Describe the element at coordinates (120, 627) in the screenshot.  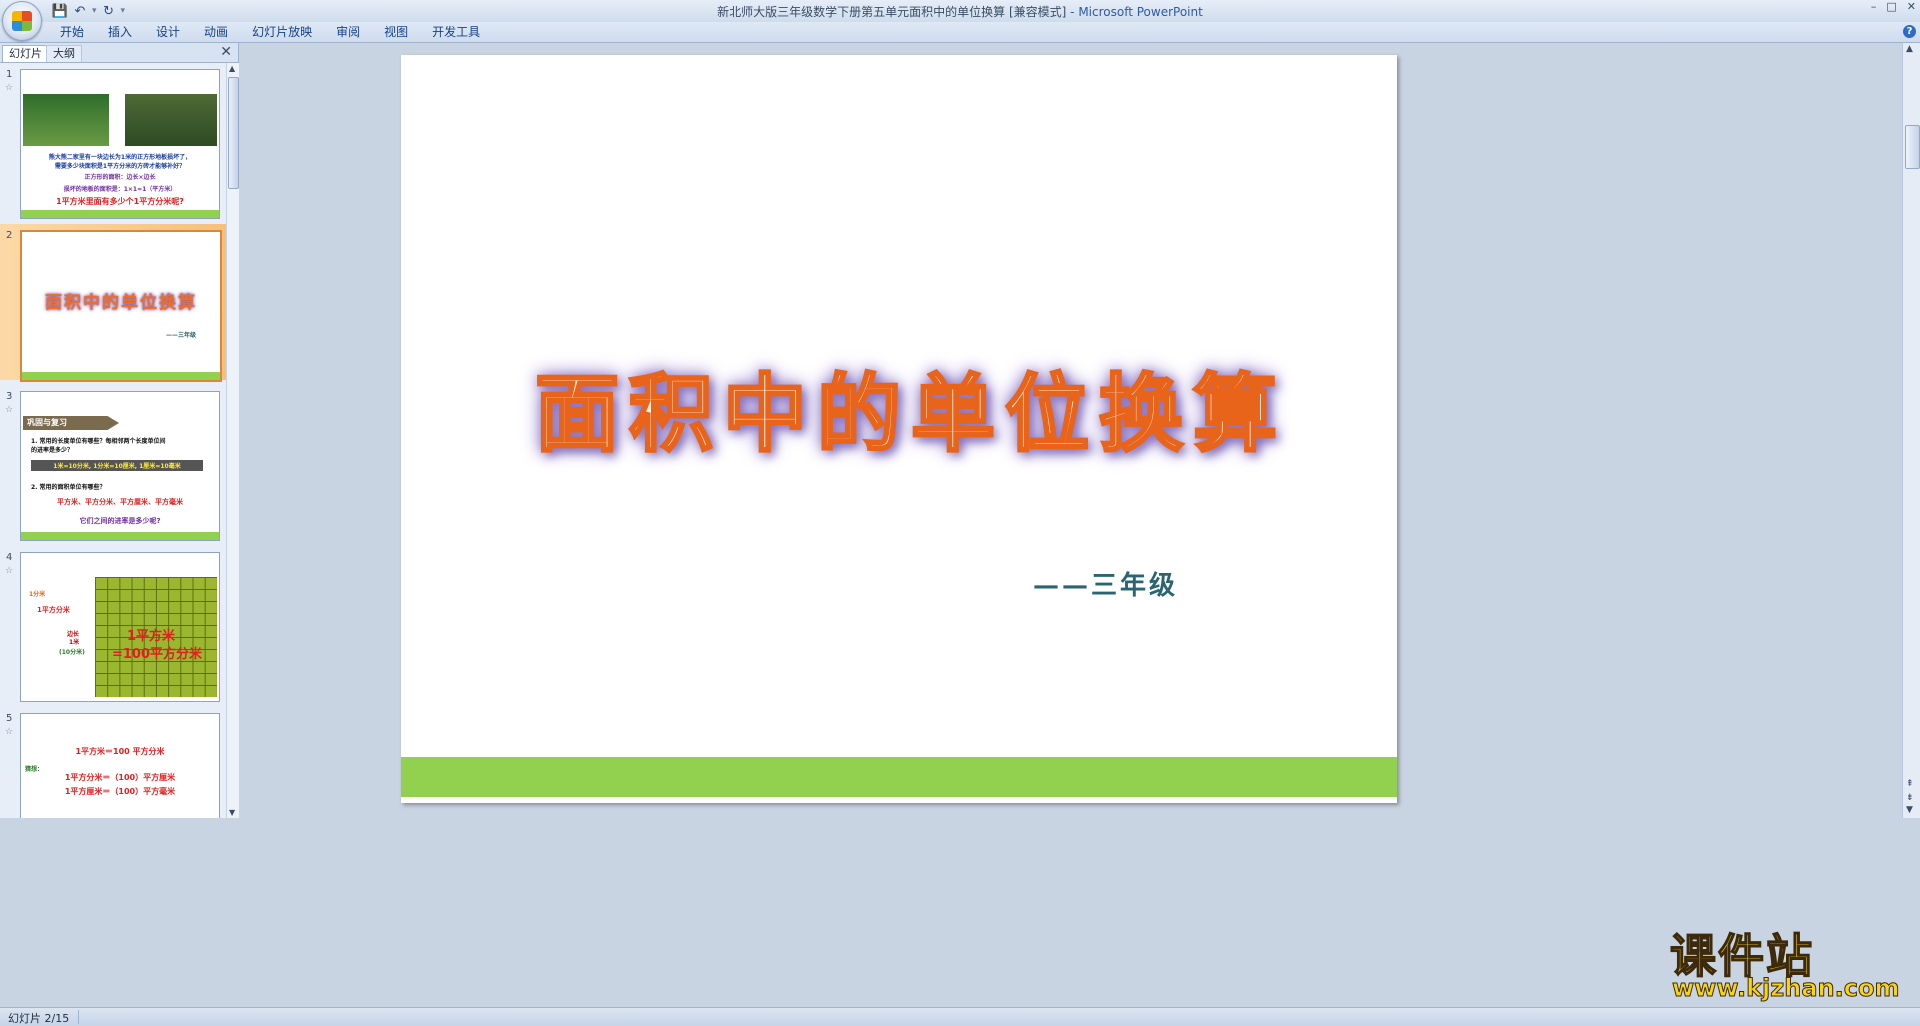
I see `slide-thumbnail-4: 1分米 1平方分米 边长 1米 (10分米) 1平方米 =100平方分米` at that location.